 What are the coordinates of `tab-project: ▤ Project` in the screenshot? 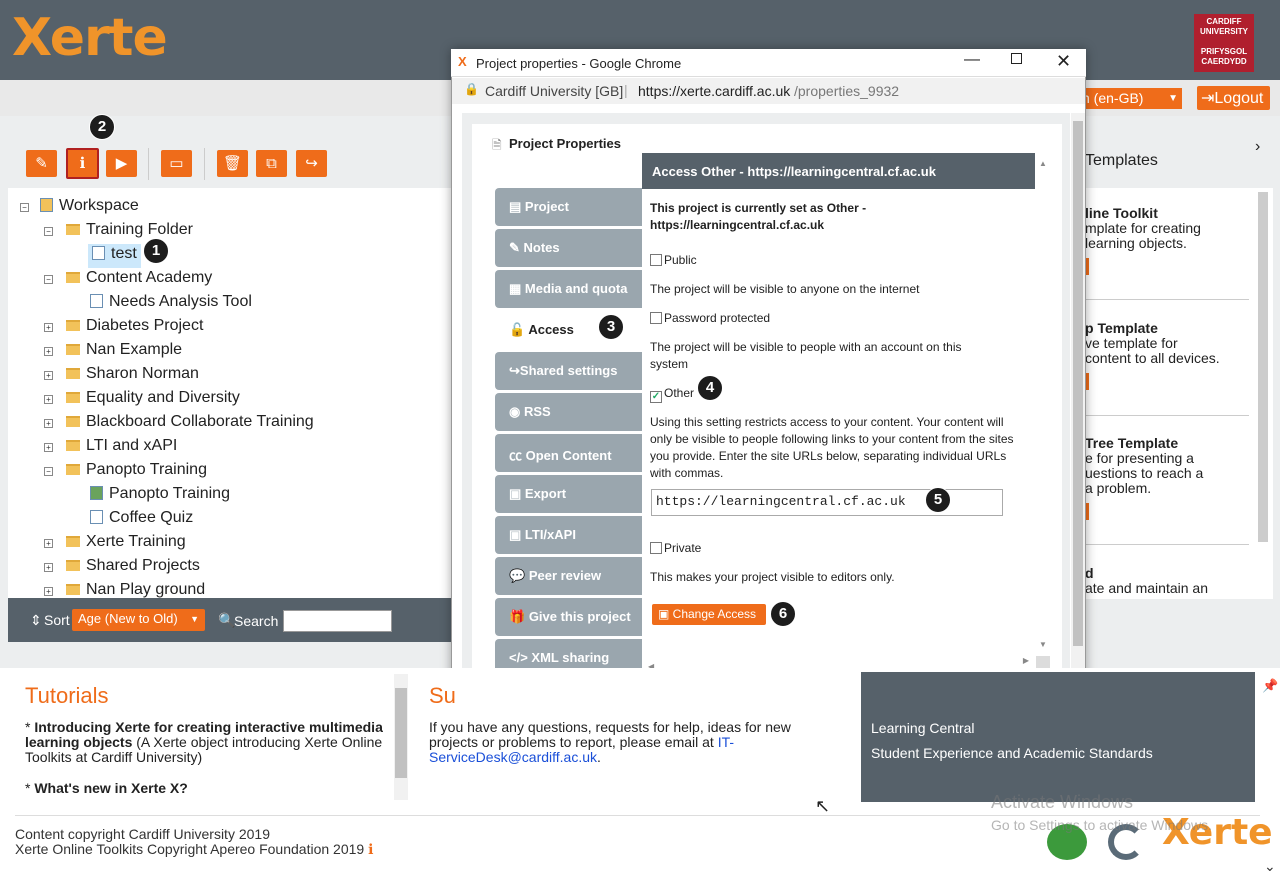 It's located at (568, 207).